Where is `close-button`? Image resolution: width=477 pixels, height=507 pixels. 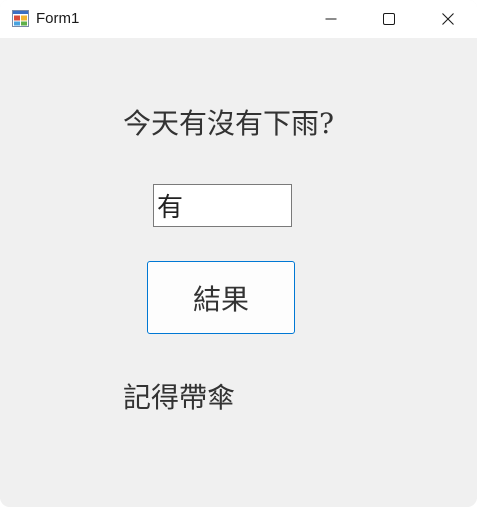
close-button is located at coordinates (448, 19).